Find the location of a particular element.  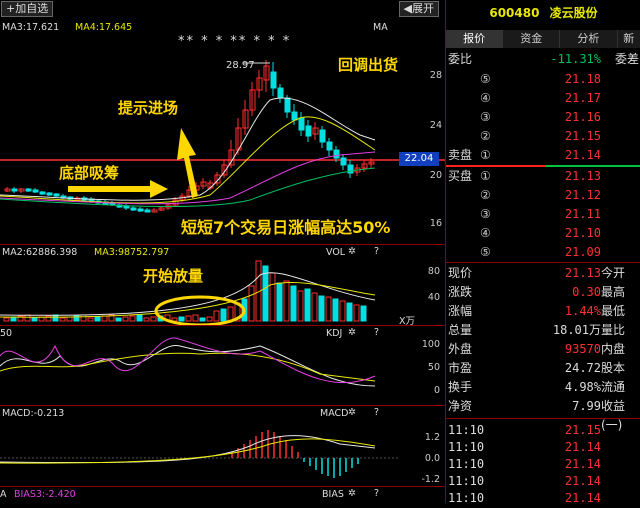

buy-level-row: 买盘 ① 21.13 is located at coordinates (543, 176).